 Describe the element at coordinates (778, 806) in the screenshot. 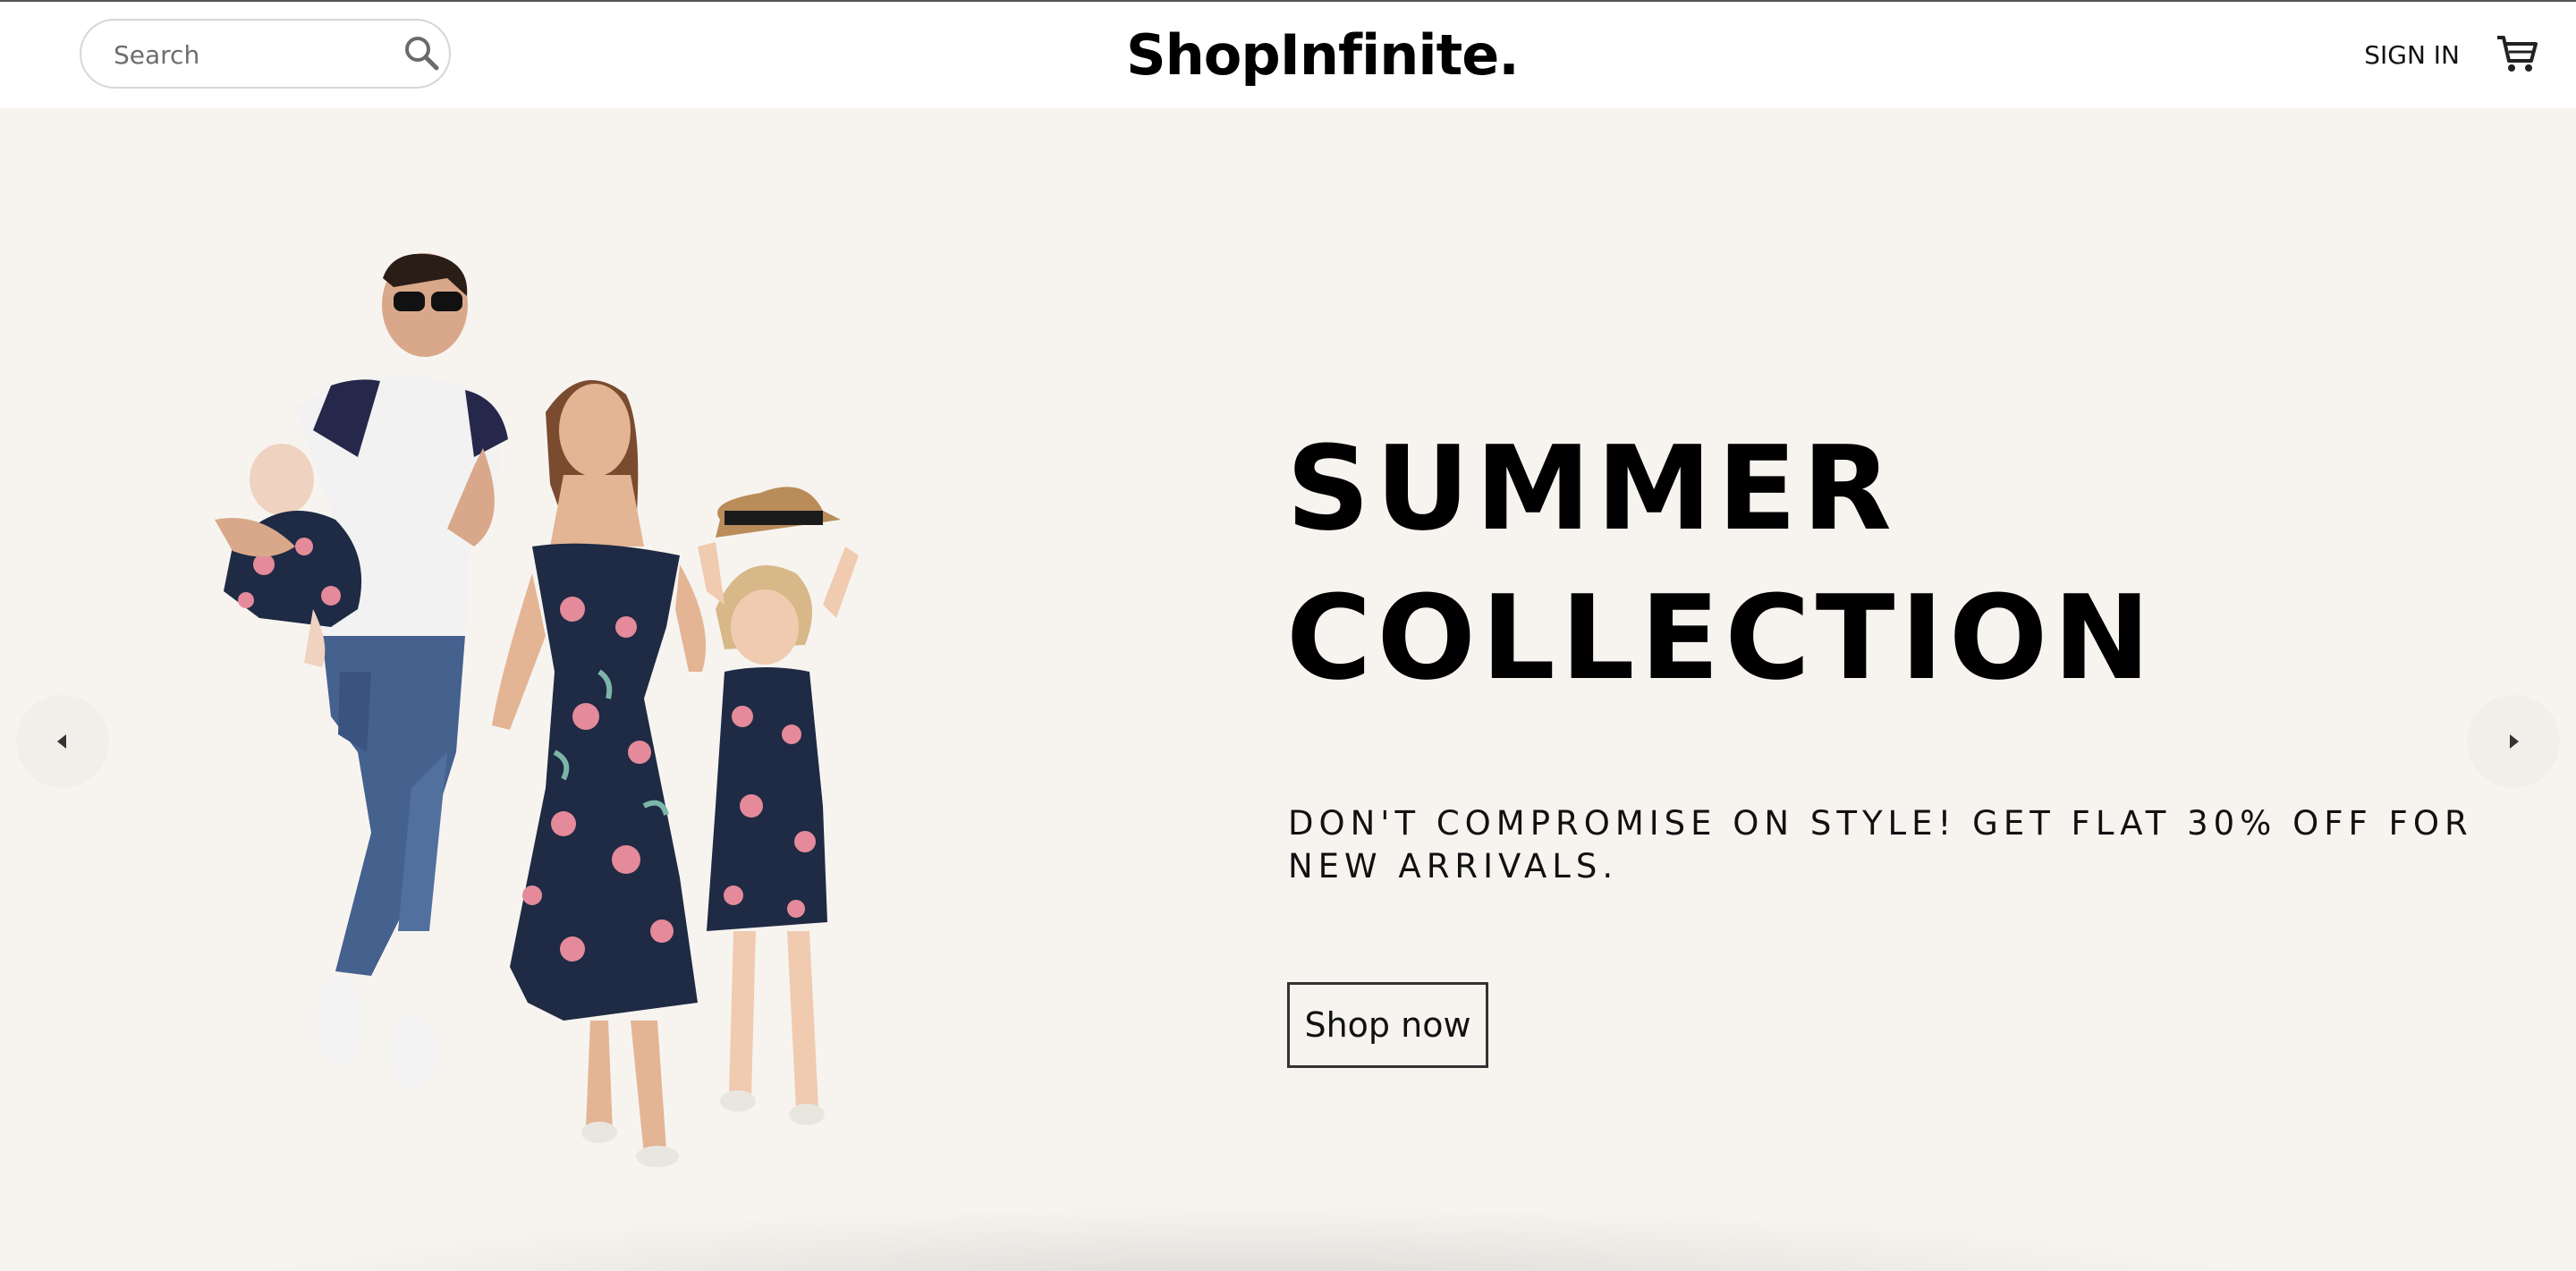

I see `girl-figure` at that location.